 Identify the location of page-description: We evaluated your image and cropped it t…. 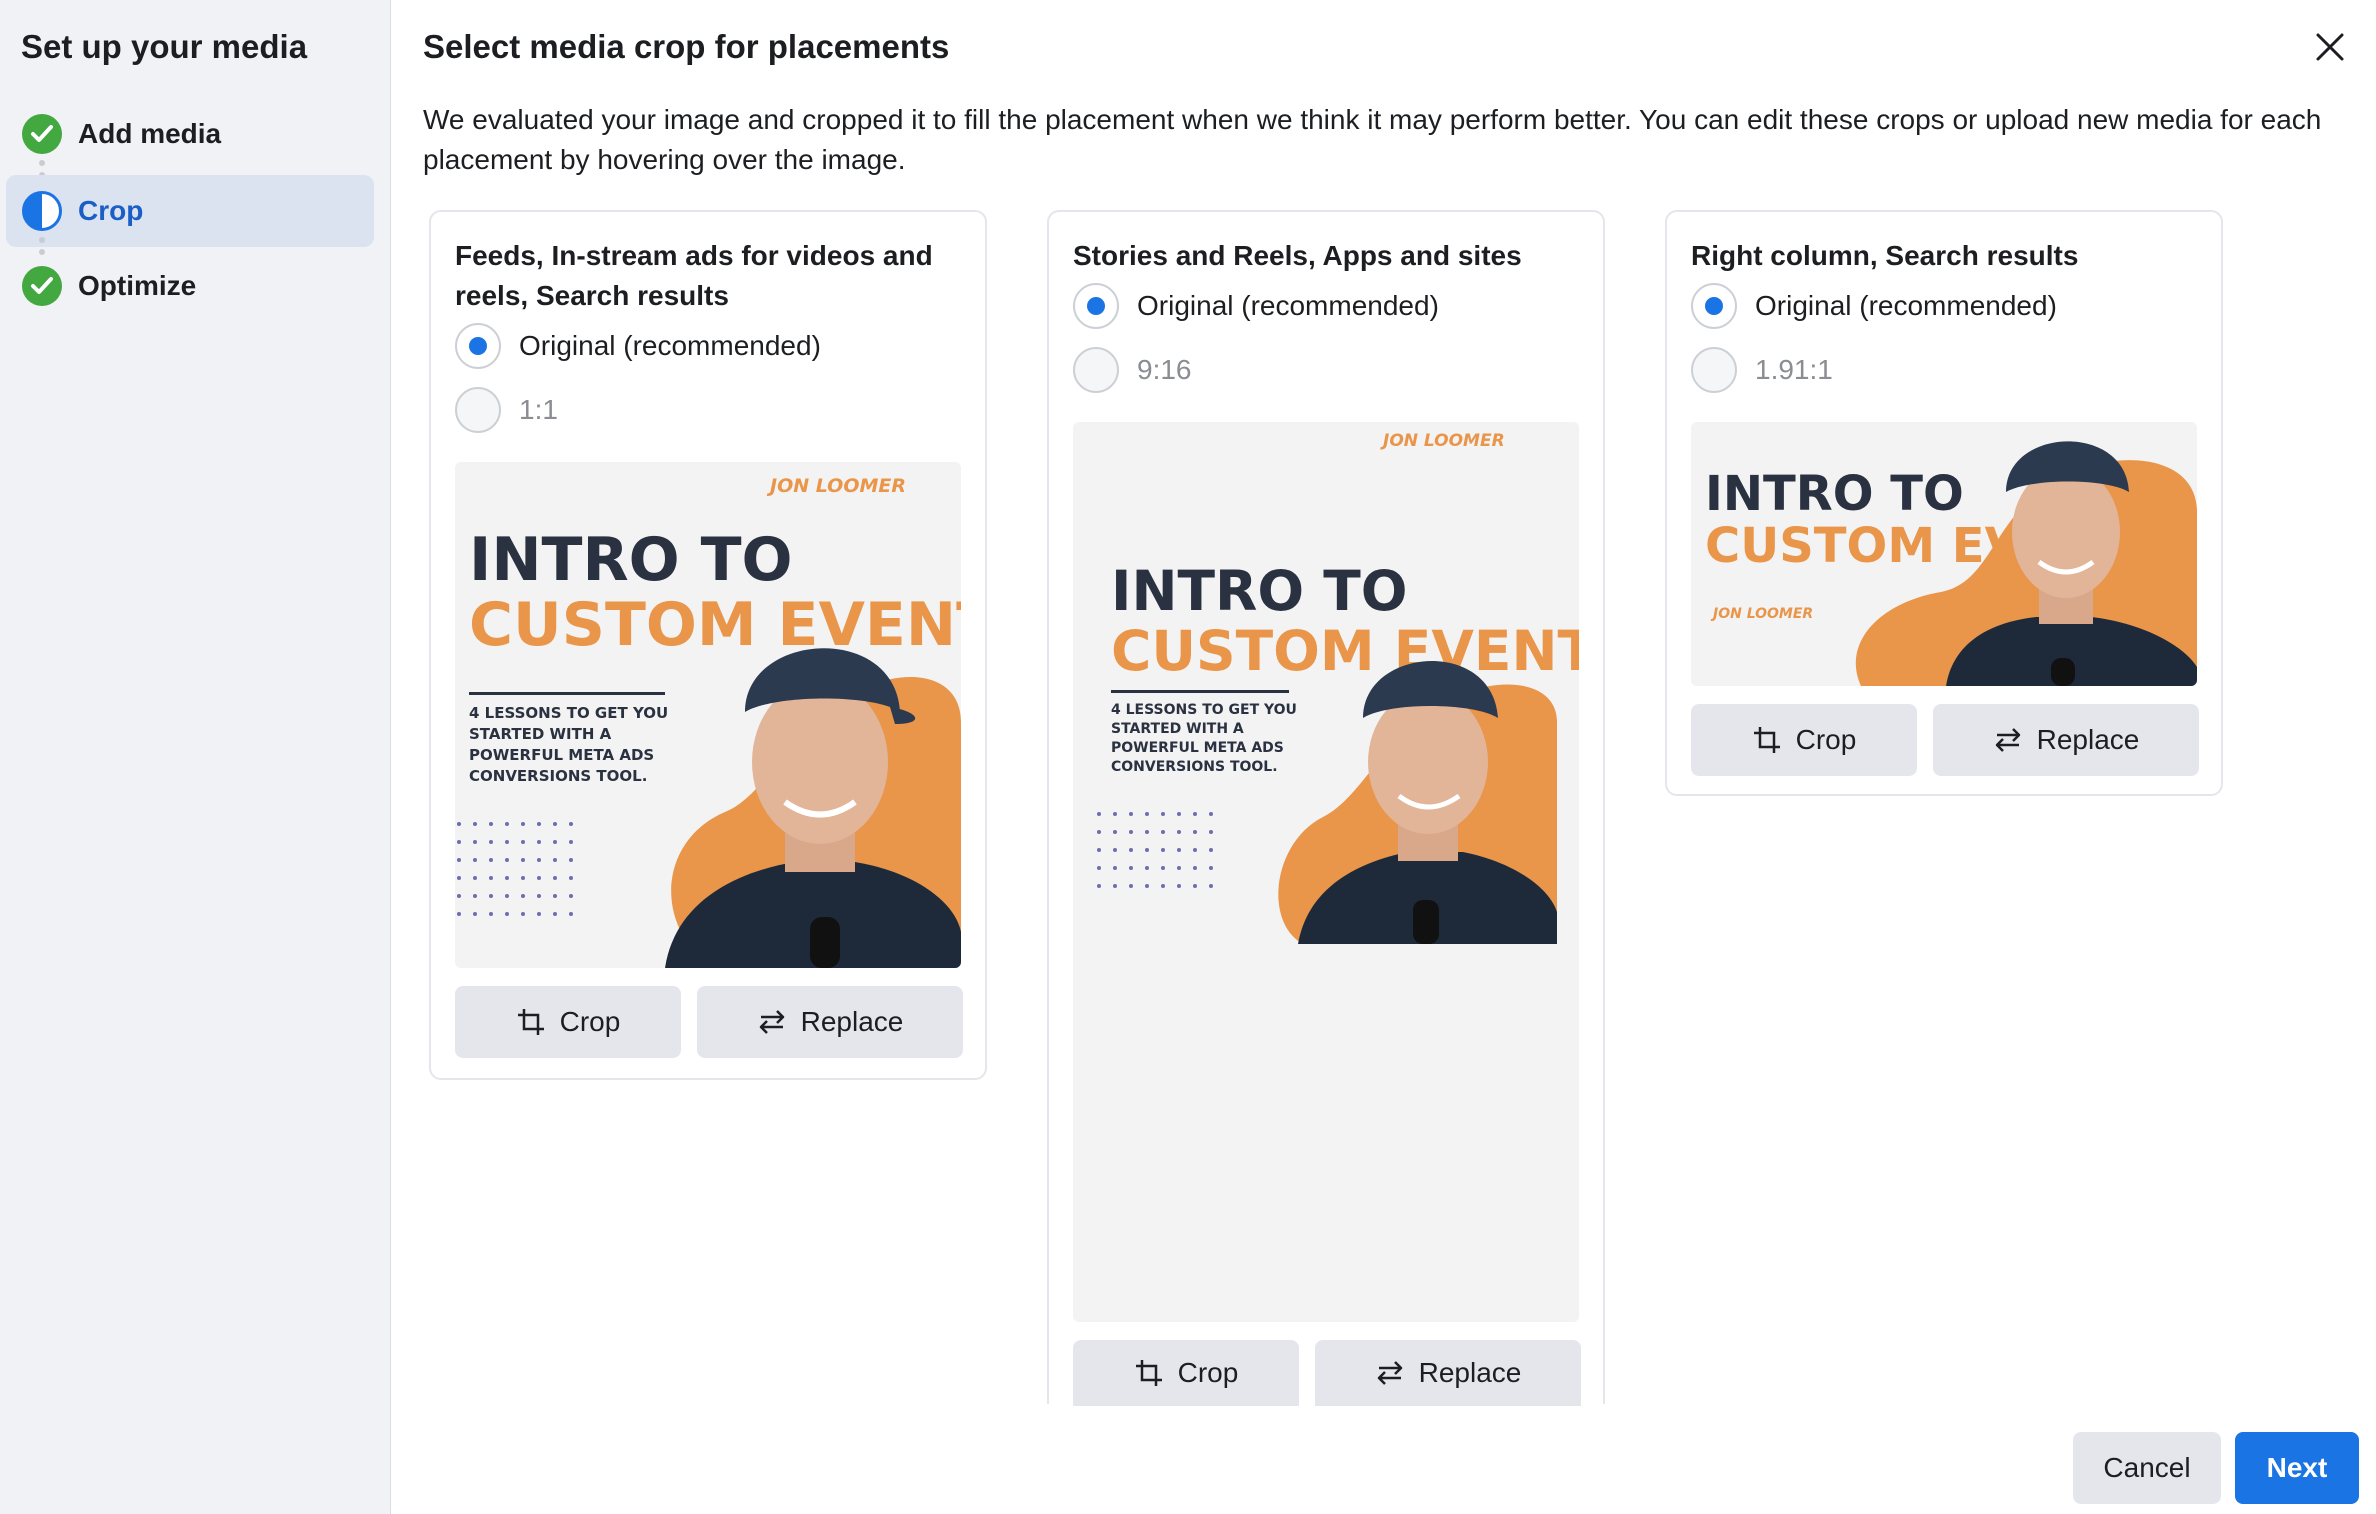
(1372, 139).